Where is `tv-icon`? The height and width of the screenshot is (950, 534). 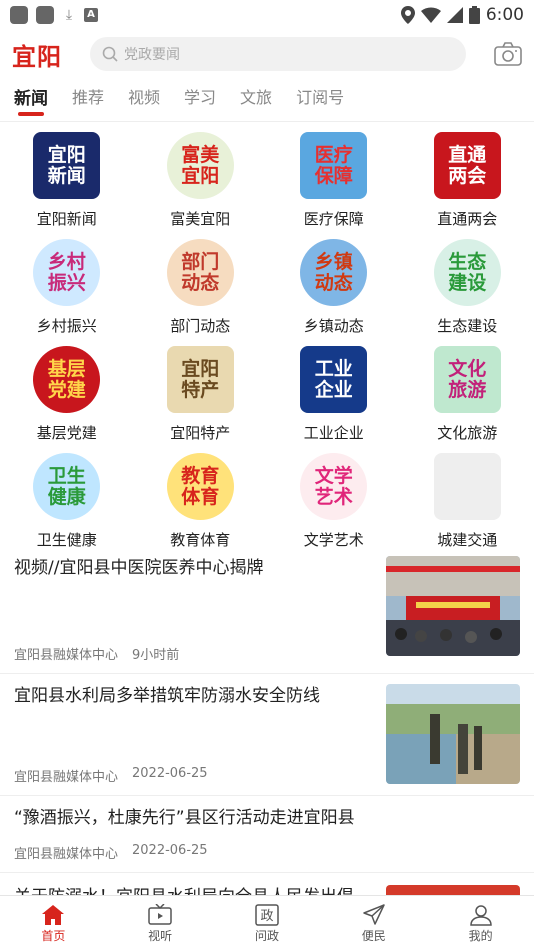
tv-icon is located at coordinates (160, 915).